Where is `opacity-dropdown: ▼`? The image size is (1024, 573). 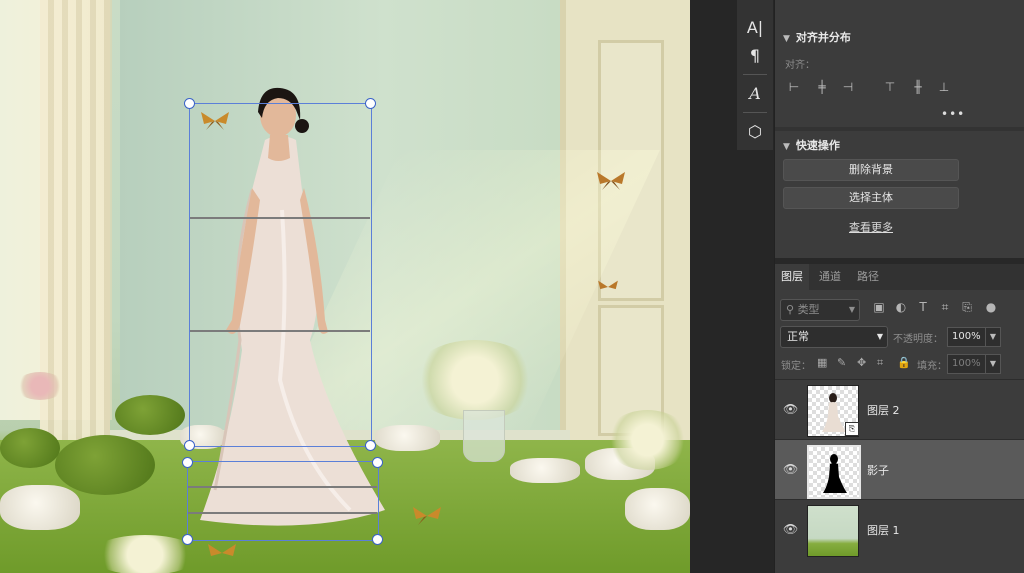
opacity-dropdown: ▼ is located at coordinates (993, 337).